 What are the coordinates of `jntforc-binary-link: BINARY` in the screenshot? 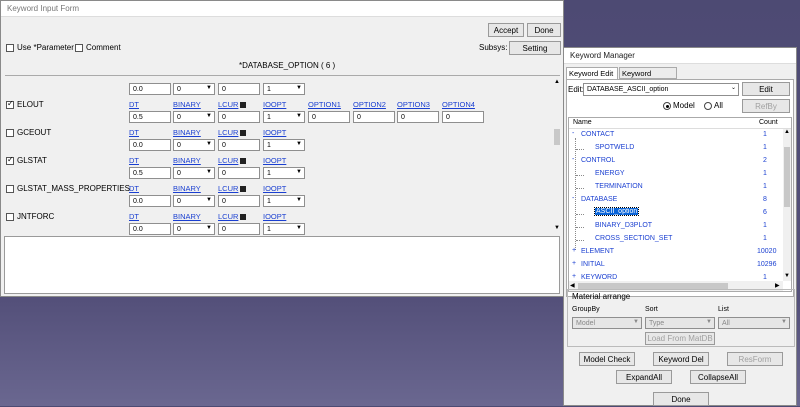 It's located at (187, 216).